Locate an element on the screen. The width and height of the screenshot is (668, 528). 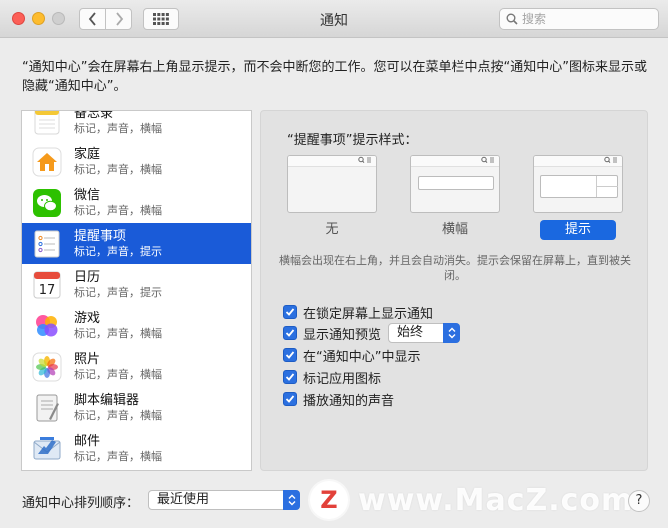
alert-style-title: “提醒事项”提示样式： is located at coordinates (352, 140).